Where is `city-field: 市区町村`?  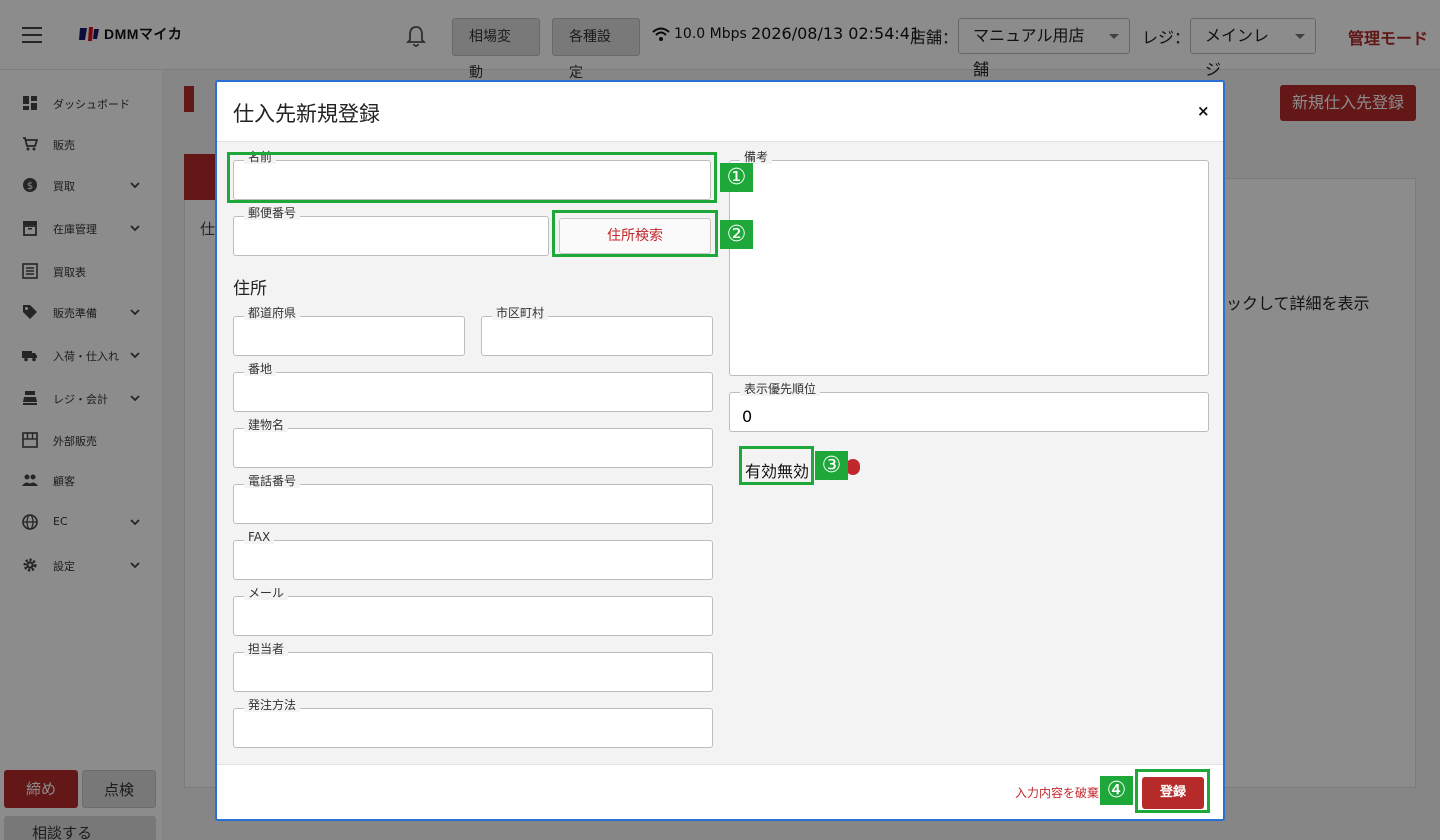
city-field: 市区町村 is located at coordinates (597, 331).